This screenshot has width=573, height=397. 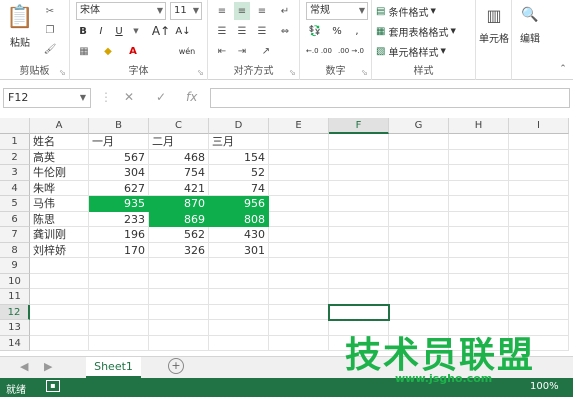 What do you see at coordinates (222, 11) in the screenshot?
I see `align-top-icon: ≡` at bounding box center [222, 11].